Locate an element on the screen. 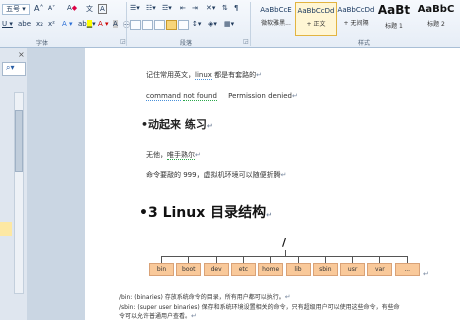 Image resolution: width=460 pixels, height=320 pixels. highlight-button: ab▁▾ is located at coordinates (87, 24).